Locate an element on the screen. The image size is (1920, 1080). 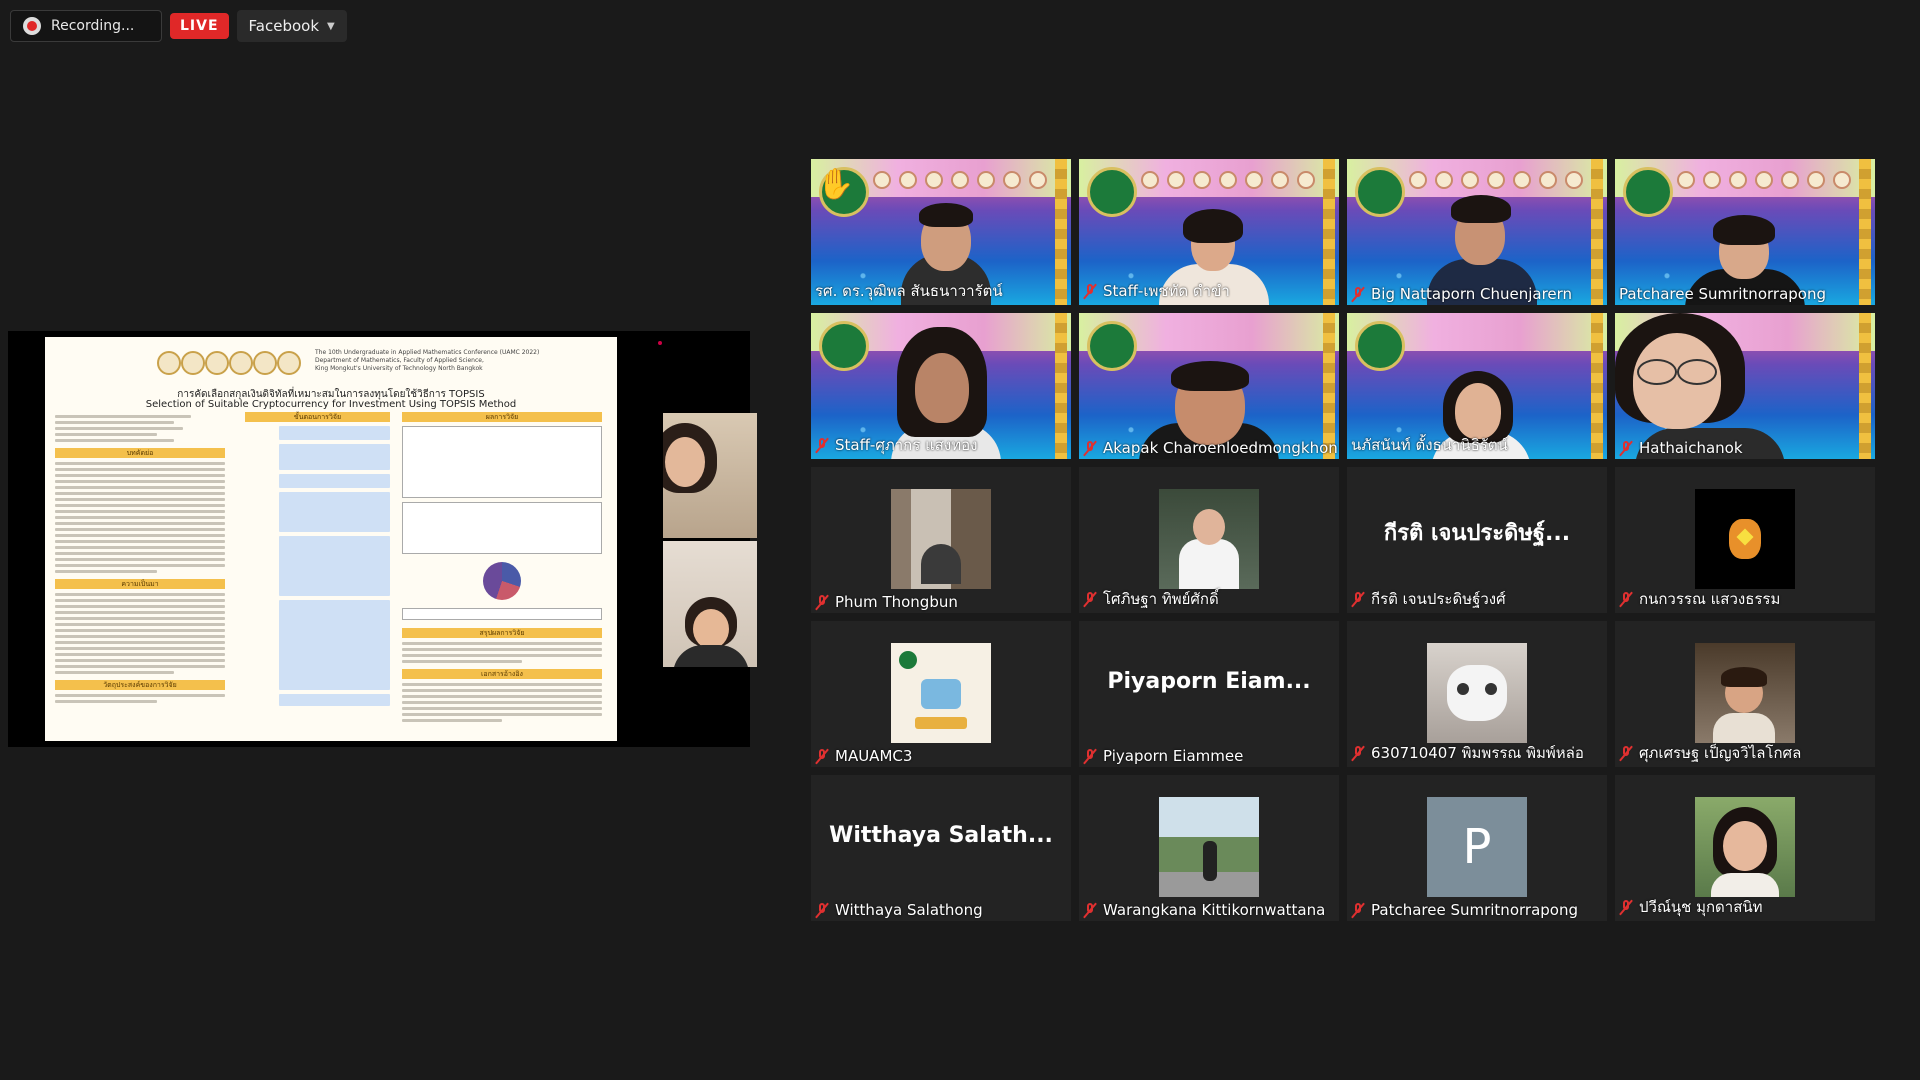
participant-tile: Witthaya Salath... Witthaya Salathong is located at coordinates (941, 848).